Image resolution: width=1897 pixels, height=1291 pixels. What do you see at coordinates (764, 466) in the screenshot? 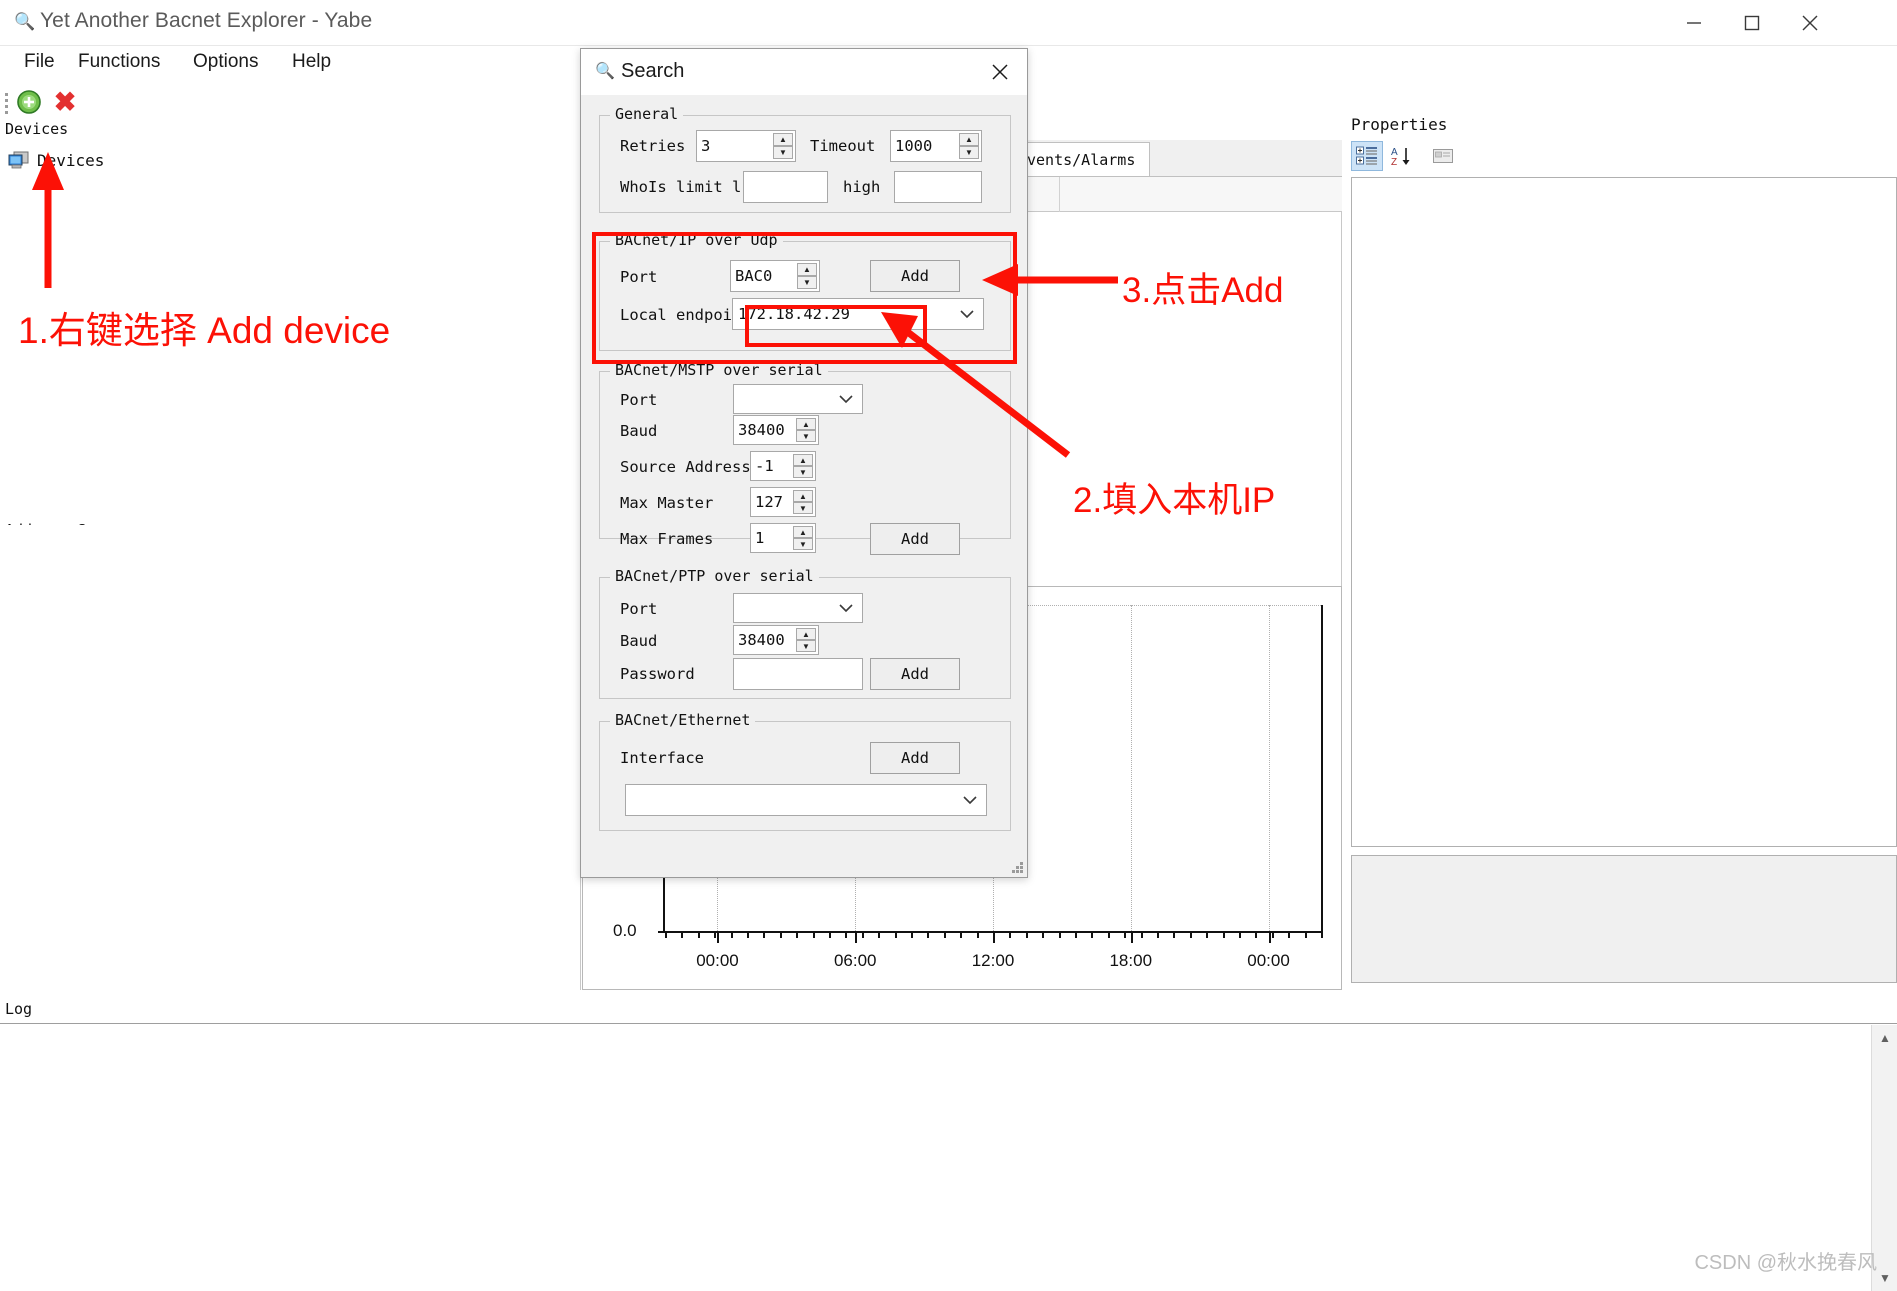
I see `mstp-source-address-value: -1` at bounding box center [764, 466].